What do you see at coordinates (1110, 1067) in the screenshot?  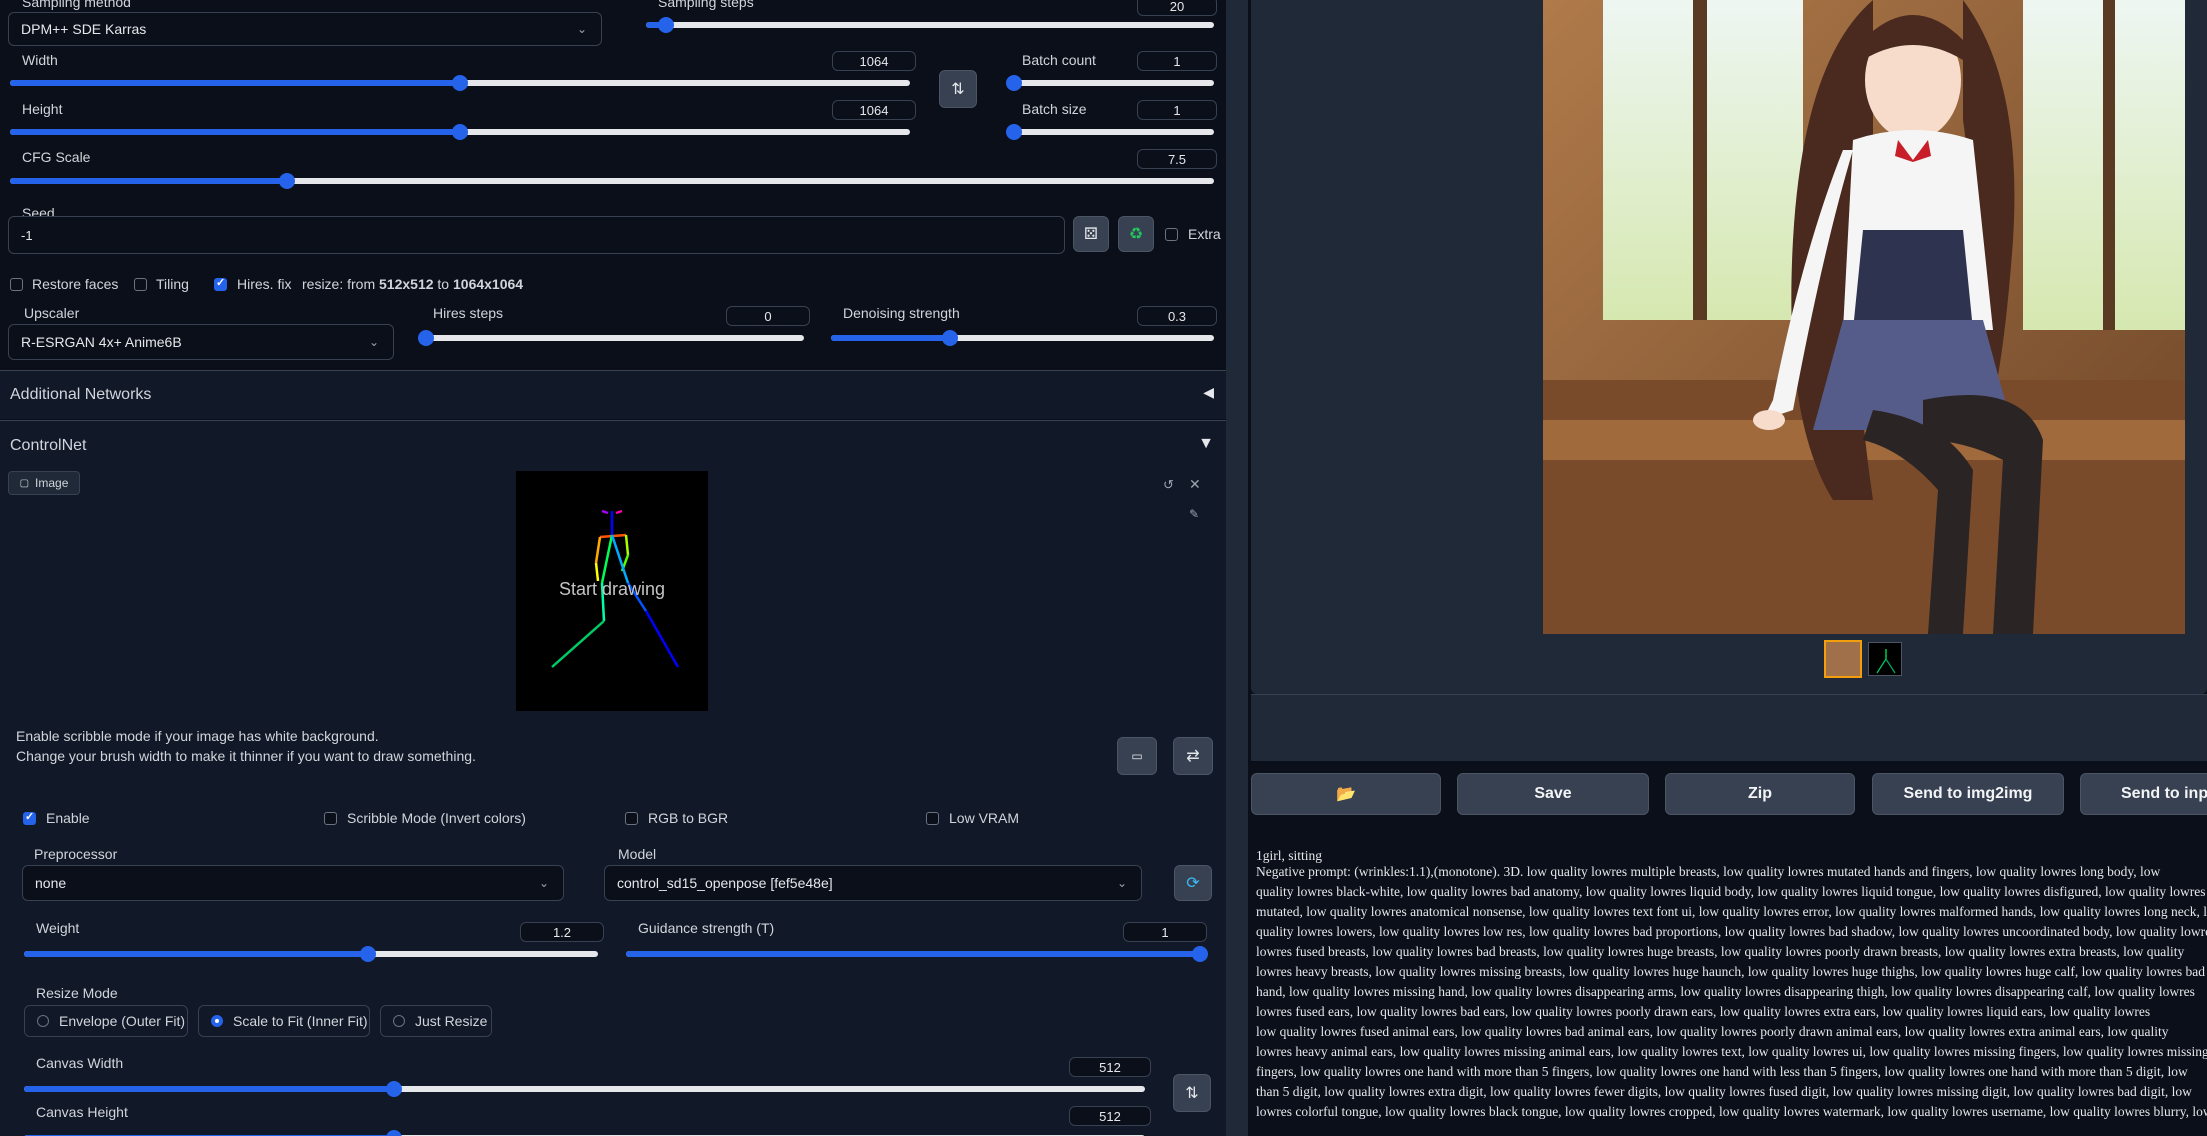 I see `canvas-width-input: 512` at bounding box center [1110, 1067].